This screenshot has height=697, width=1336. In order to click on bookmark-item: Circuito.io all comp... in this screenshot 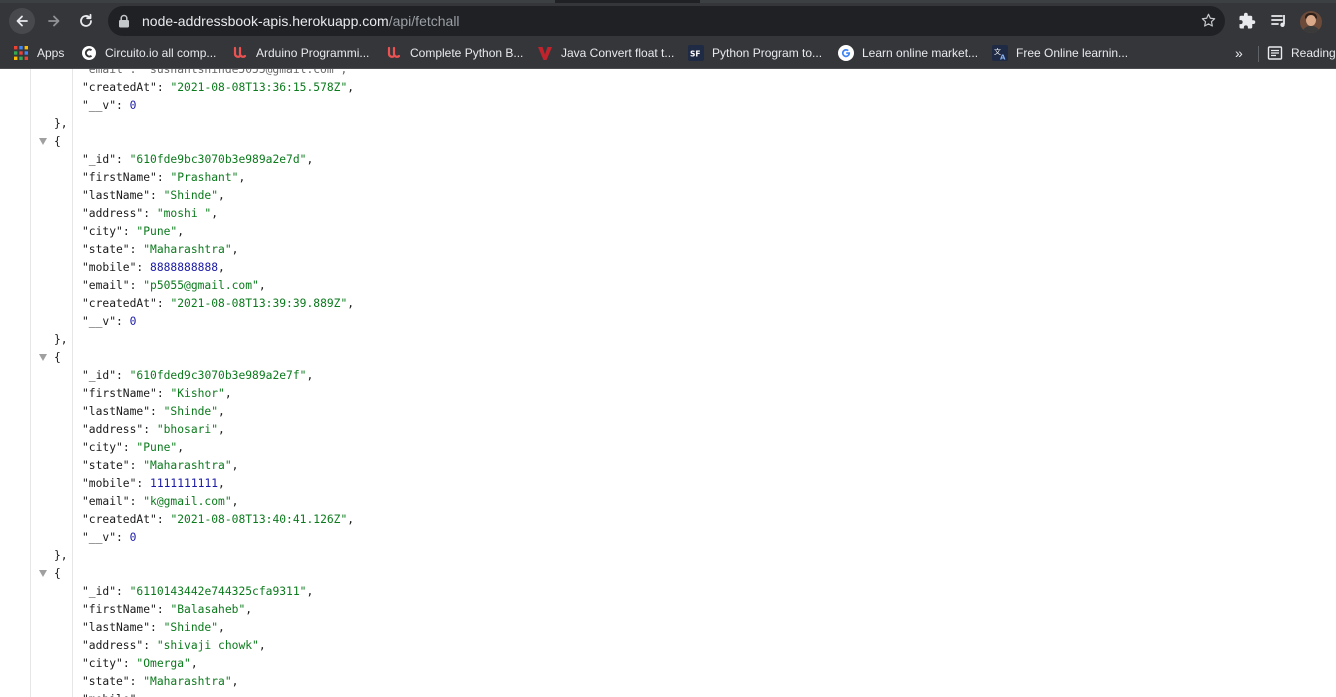, I will do `click(148, 53)`.